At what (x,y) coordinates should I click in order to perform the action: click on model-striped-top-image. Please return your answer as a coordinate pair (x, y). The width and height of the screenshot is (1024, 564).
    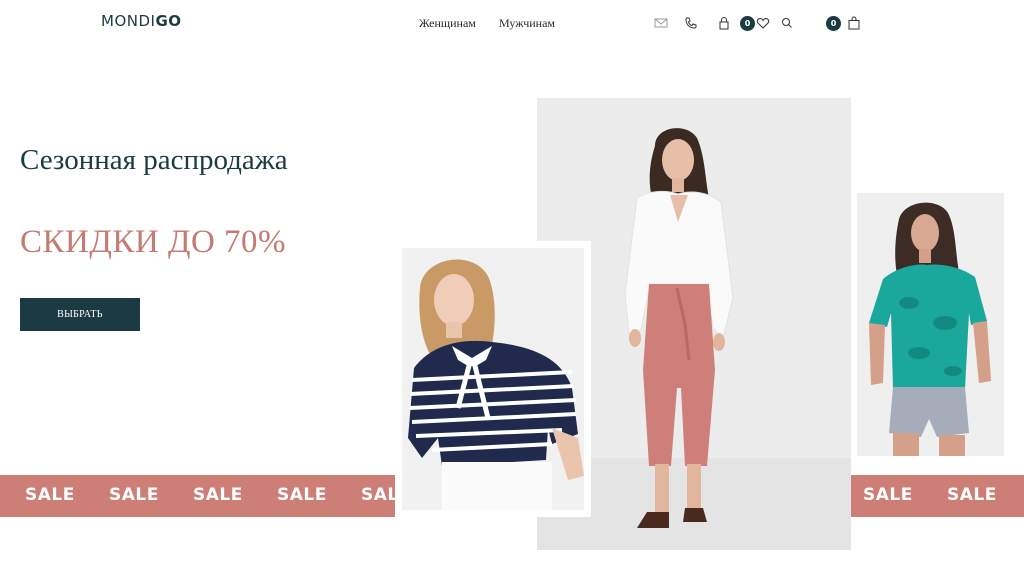
    Looking at the image, I should click on (493, 379).